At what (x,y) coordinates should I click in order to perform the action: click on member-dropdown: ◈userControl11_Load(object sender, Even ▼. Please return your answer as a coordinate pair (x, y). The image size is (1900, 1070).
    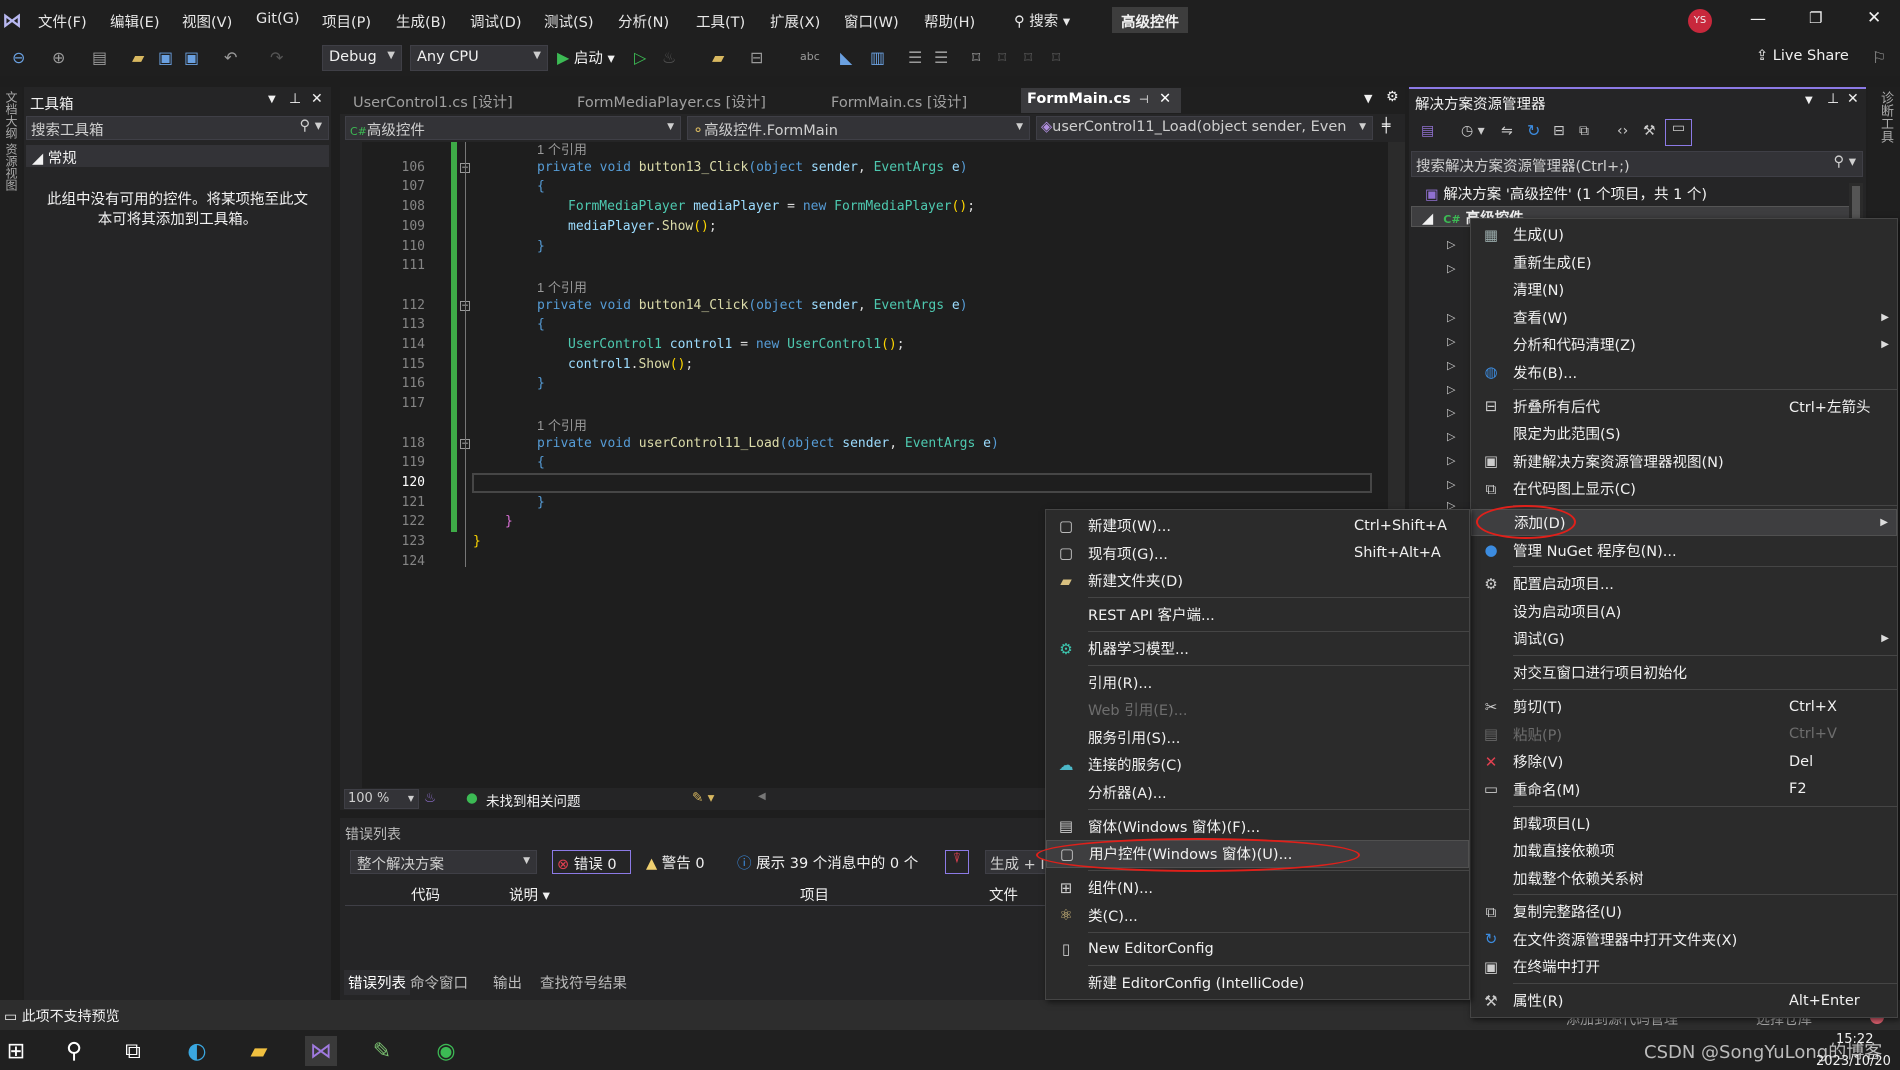
    Looking at the image, I should click on (1204, 128).